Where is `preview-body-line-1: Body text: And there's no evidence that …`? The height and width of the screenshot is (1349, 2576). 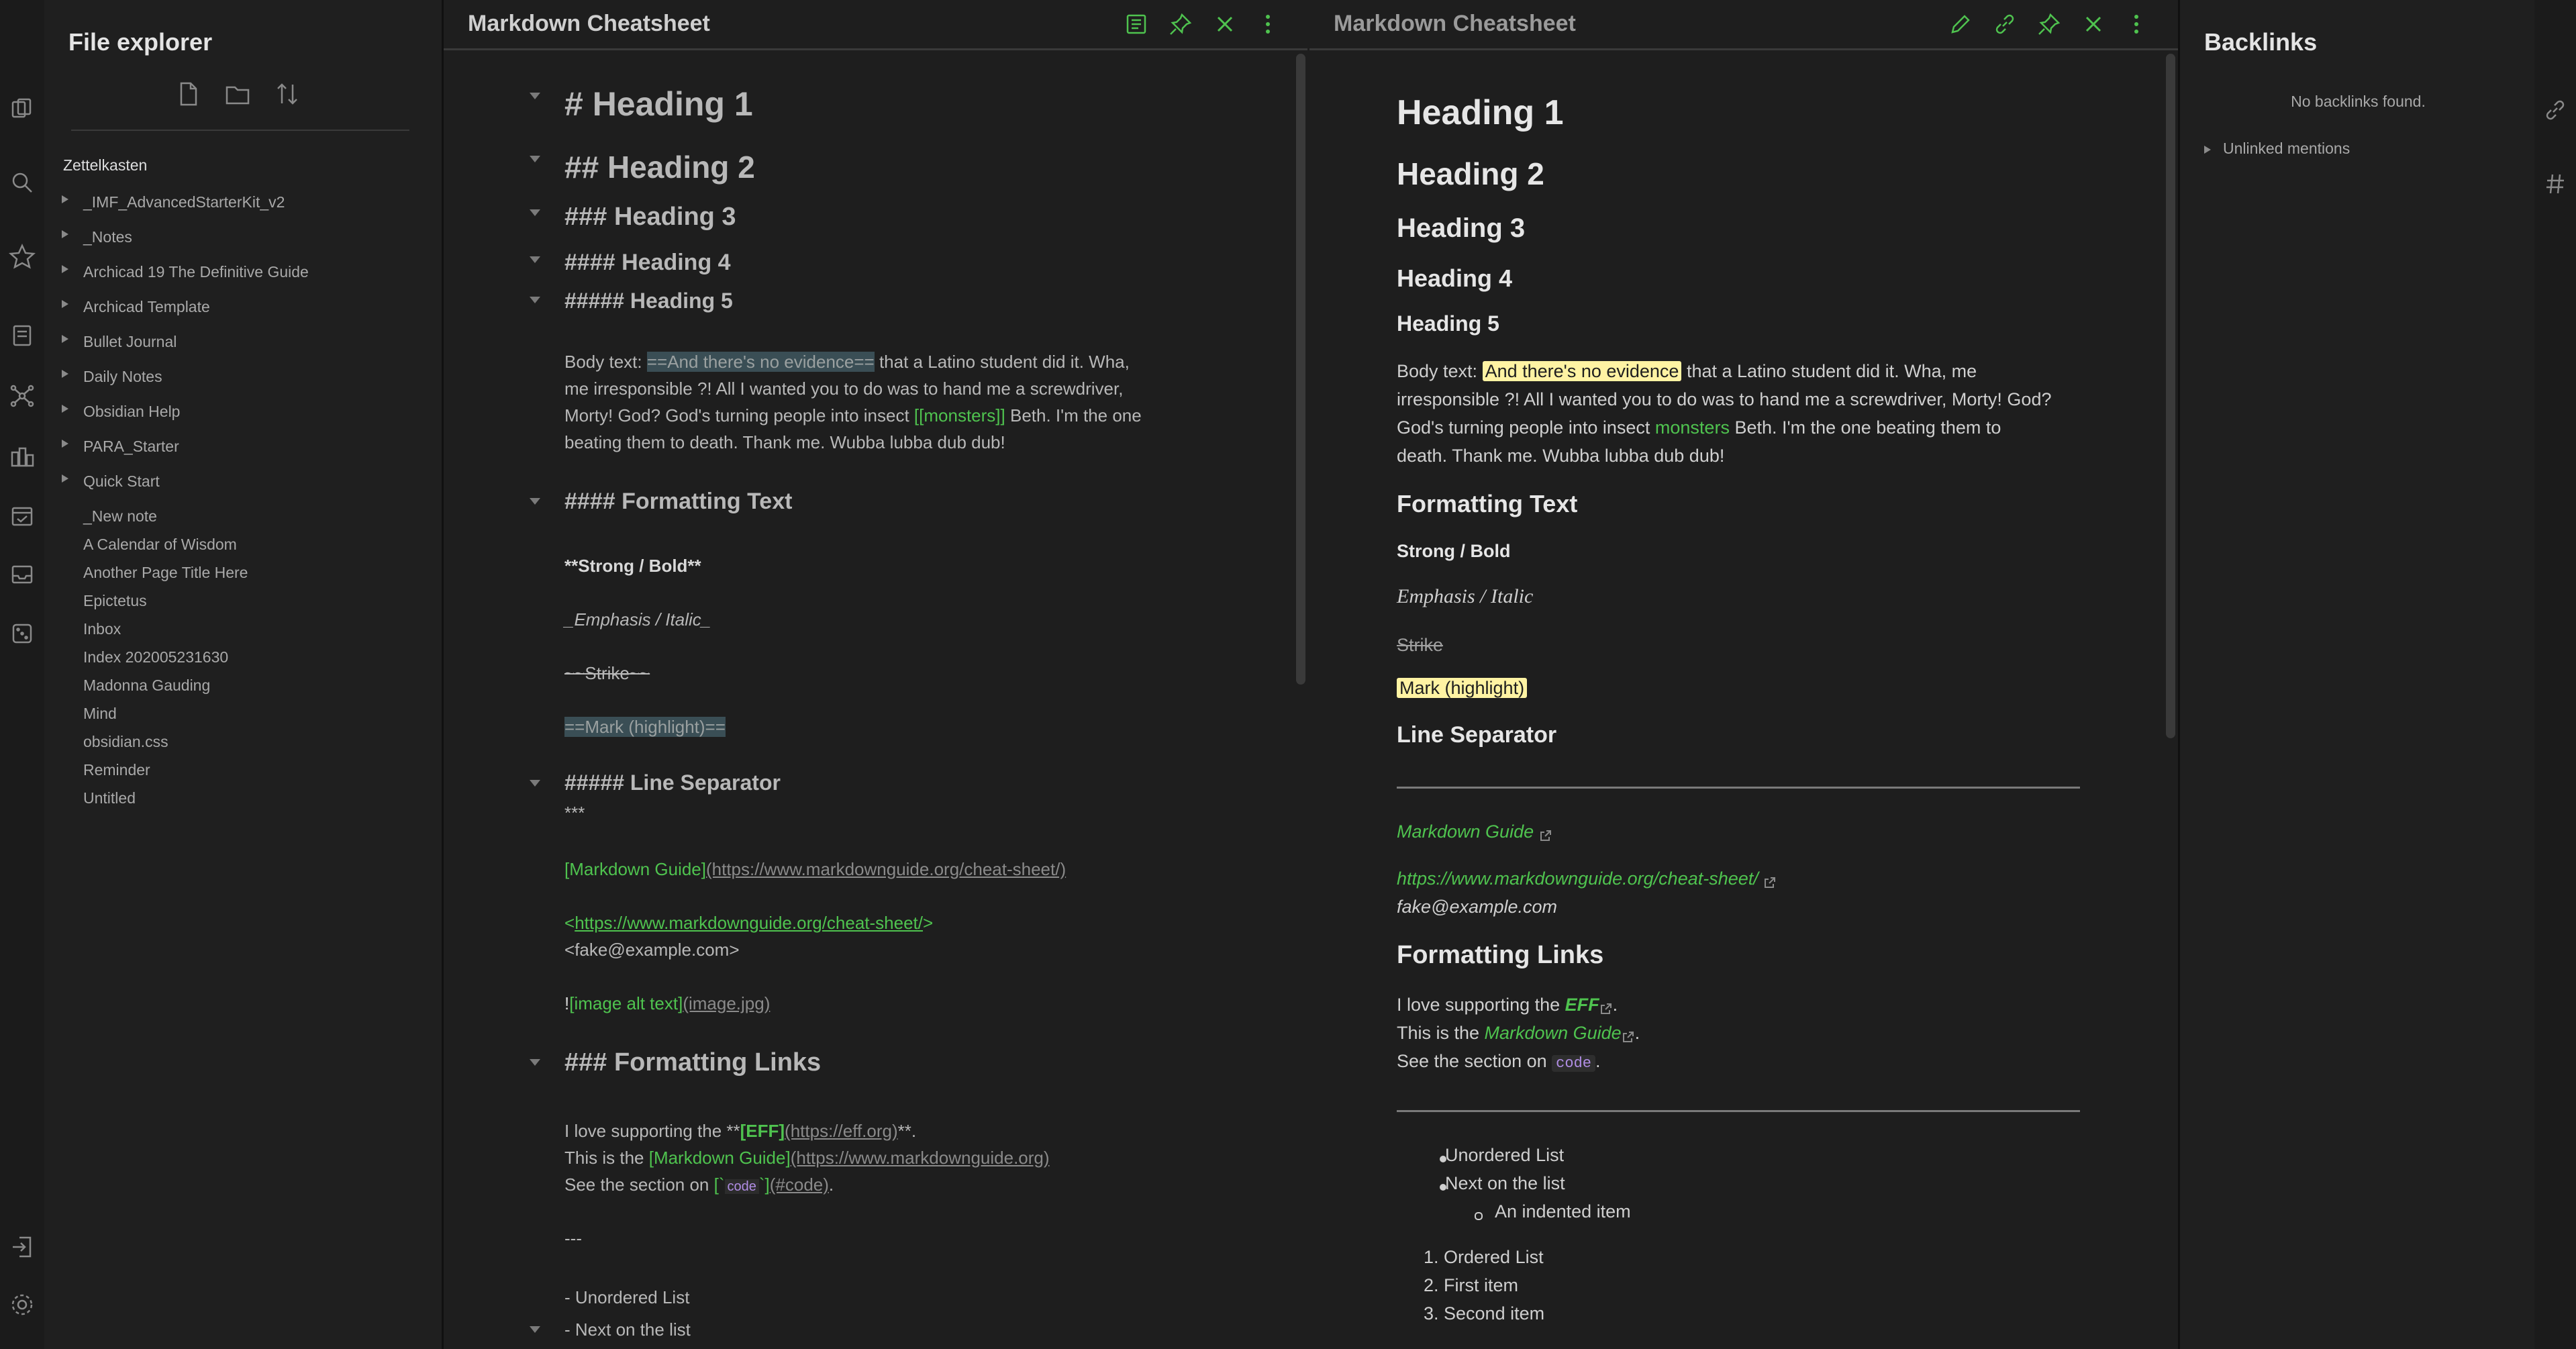 preview-body-line-1: Body text: And there's no evidence that … is located at coordinates (1687, 371).